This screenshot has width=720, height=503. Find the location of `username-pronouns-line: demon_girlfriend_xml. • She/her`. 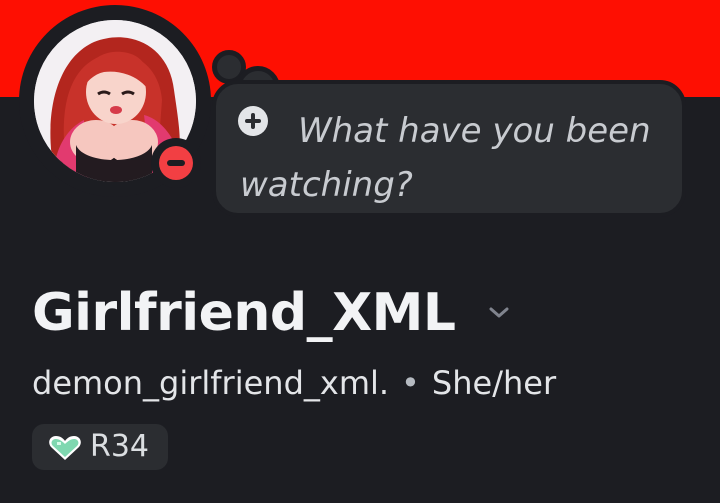

username-pronouns-line: demon_girlfriend_xml. • She/her is located at coordinates (294, 383).